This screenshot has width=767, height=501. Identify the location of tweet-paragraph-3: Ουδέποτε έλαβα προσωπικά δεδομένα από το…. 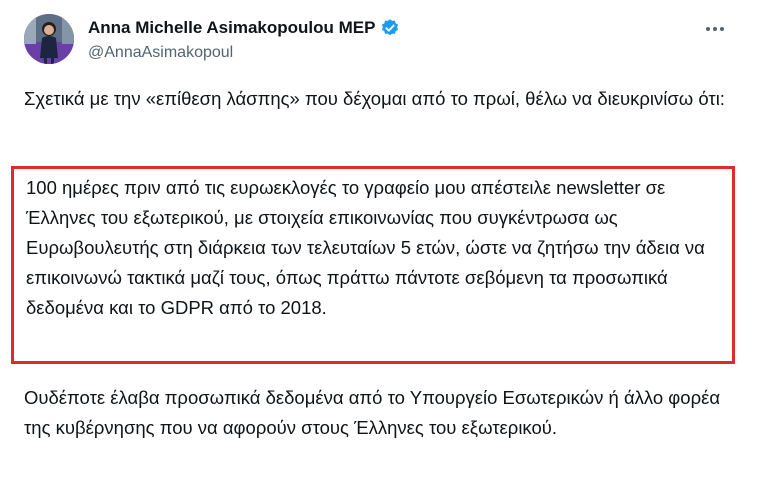
(372, 412).